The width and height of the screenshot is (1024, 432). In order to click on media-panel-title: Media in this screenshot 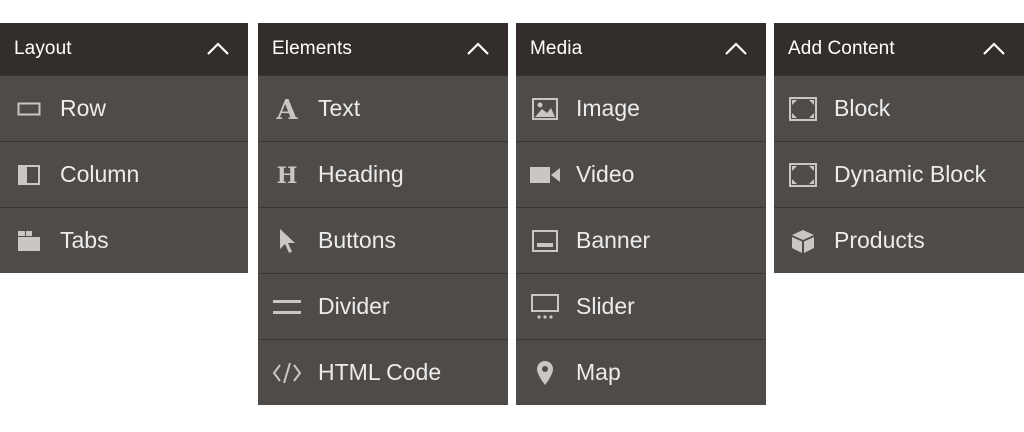, I will do `click(556, 48)`.